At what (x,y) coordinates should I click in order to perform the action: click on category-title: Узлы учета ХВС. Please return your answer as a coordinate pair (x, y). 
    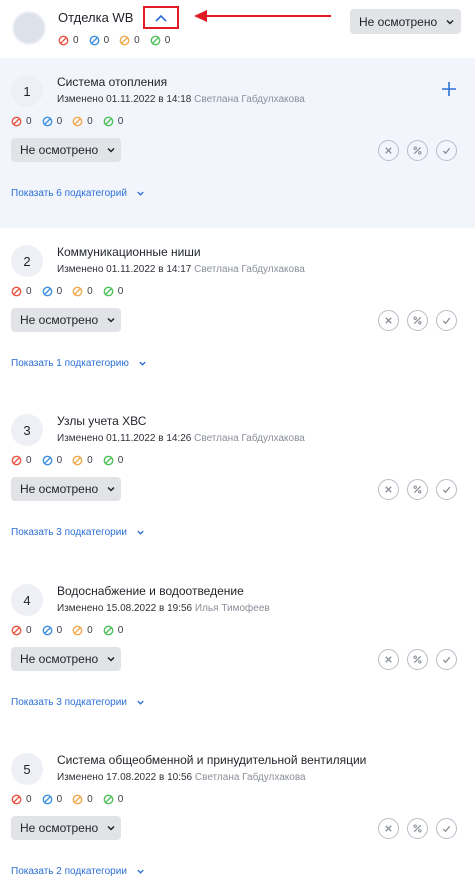
    Looking at the image, I should click on (101, 421).